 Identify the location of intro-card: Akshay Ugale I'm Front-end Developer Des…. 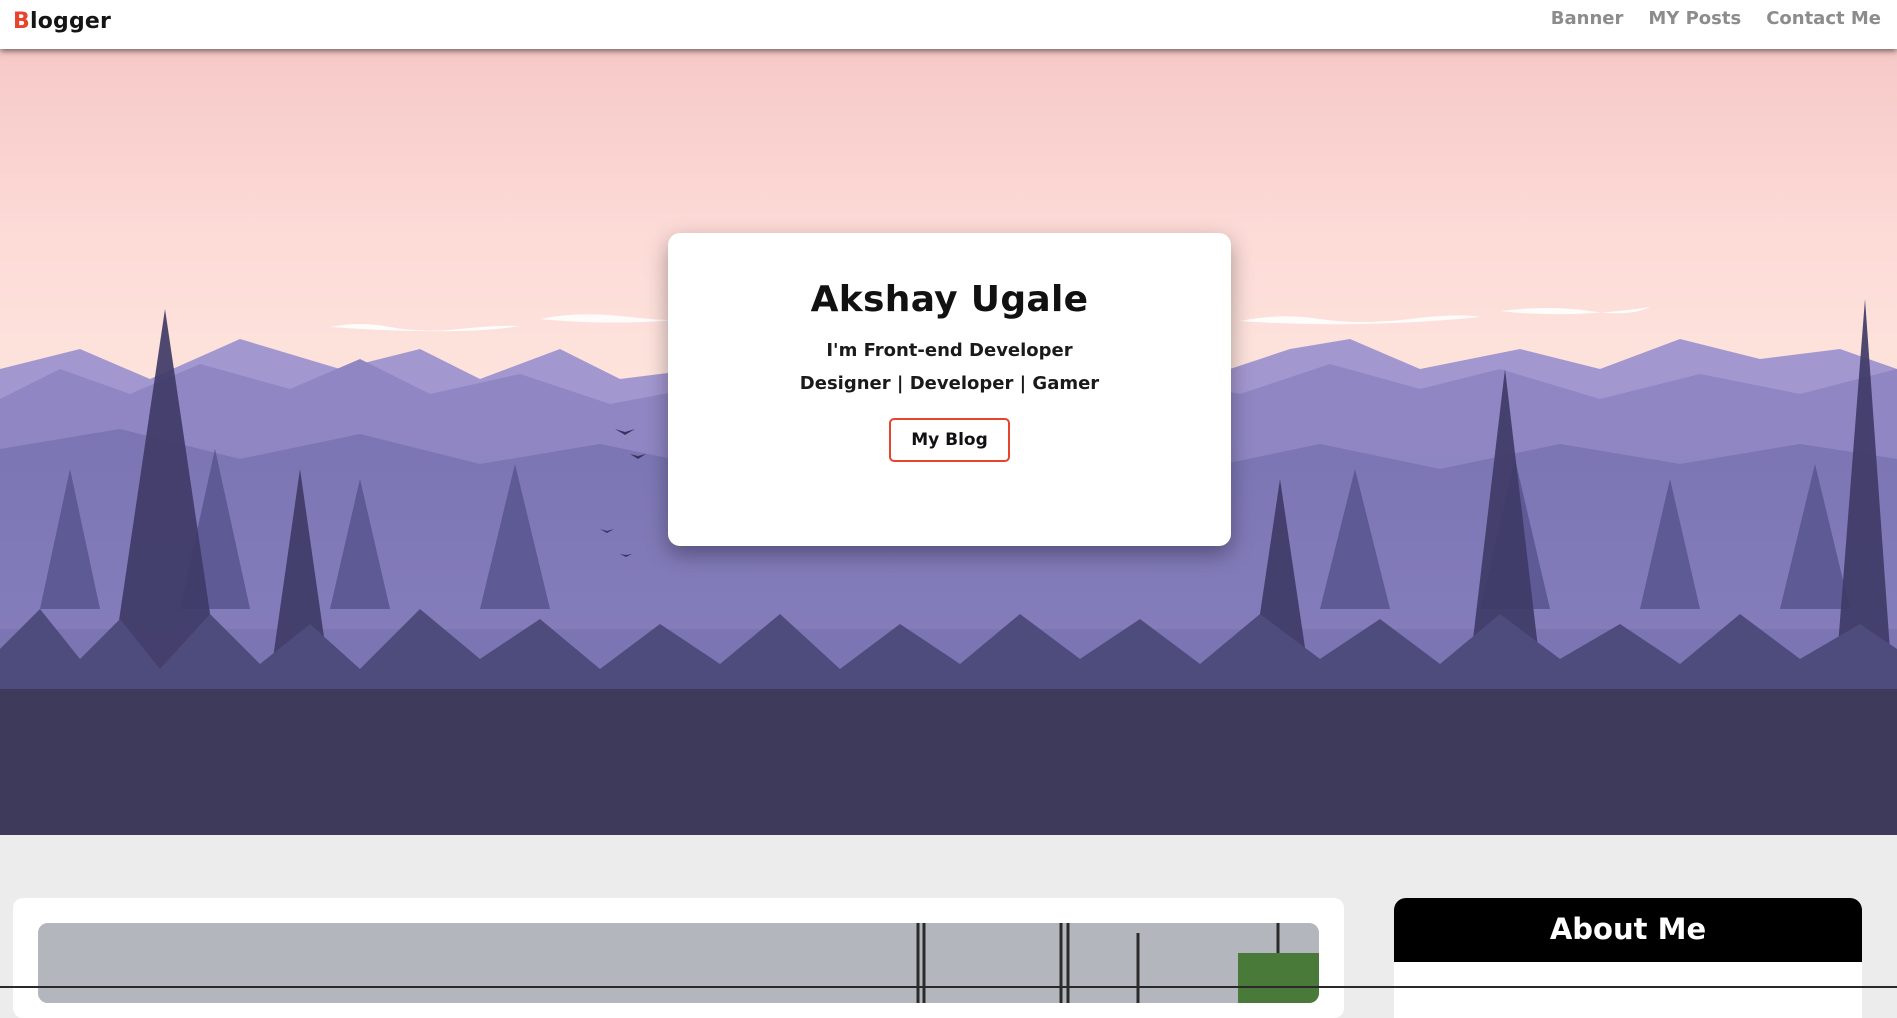
(949, 389).